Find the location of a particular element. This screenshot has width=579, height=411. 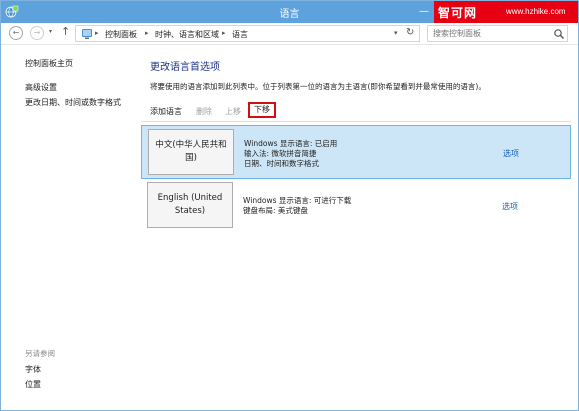

address-box: ▸ 控制面板 ▸ 时钟、语言和区域 ▸ 语言 ▾ ↻ is located at coordinates (247, 33).